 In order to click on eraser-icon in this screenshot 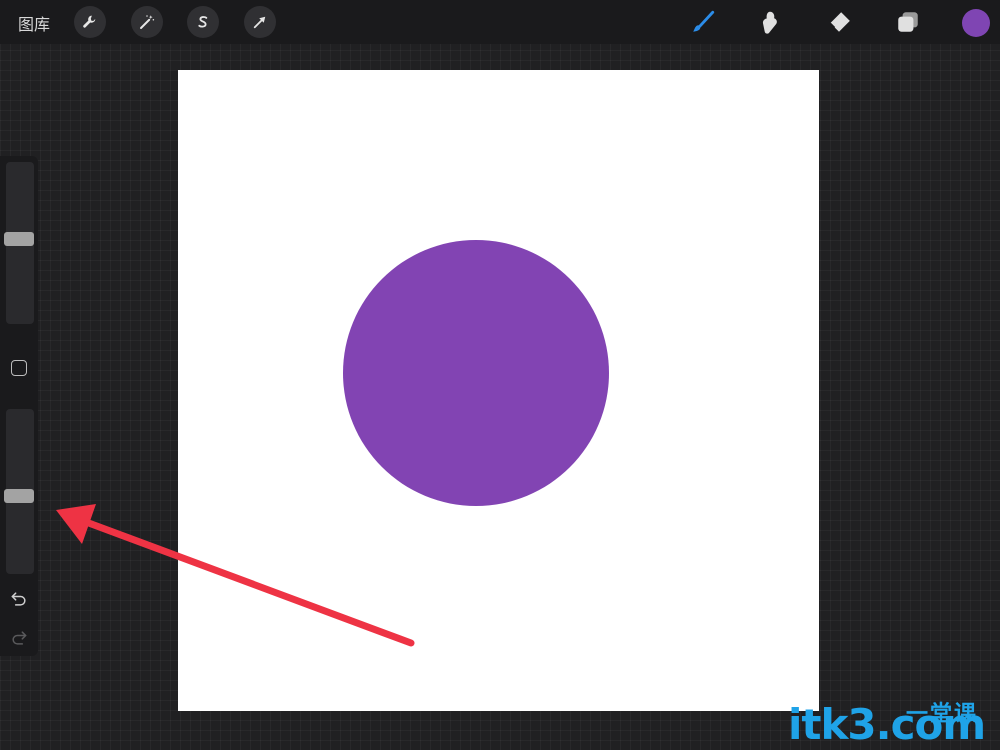, I will do `click(839, 22)`.